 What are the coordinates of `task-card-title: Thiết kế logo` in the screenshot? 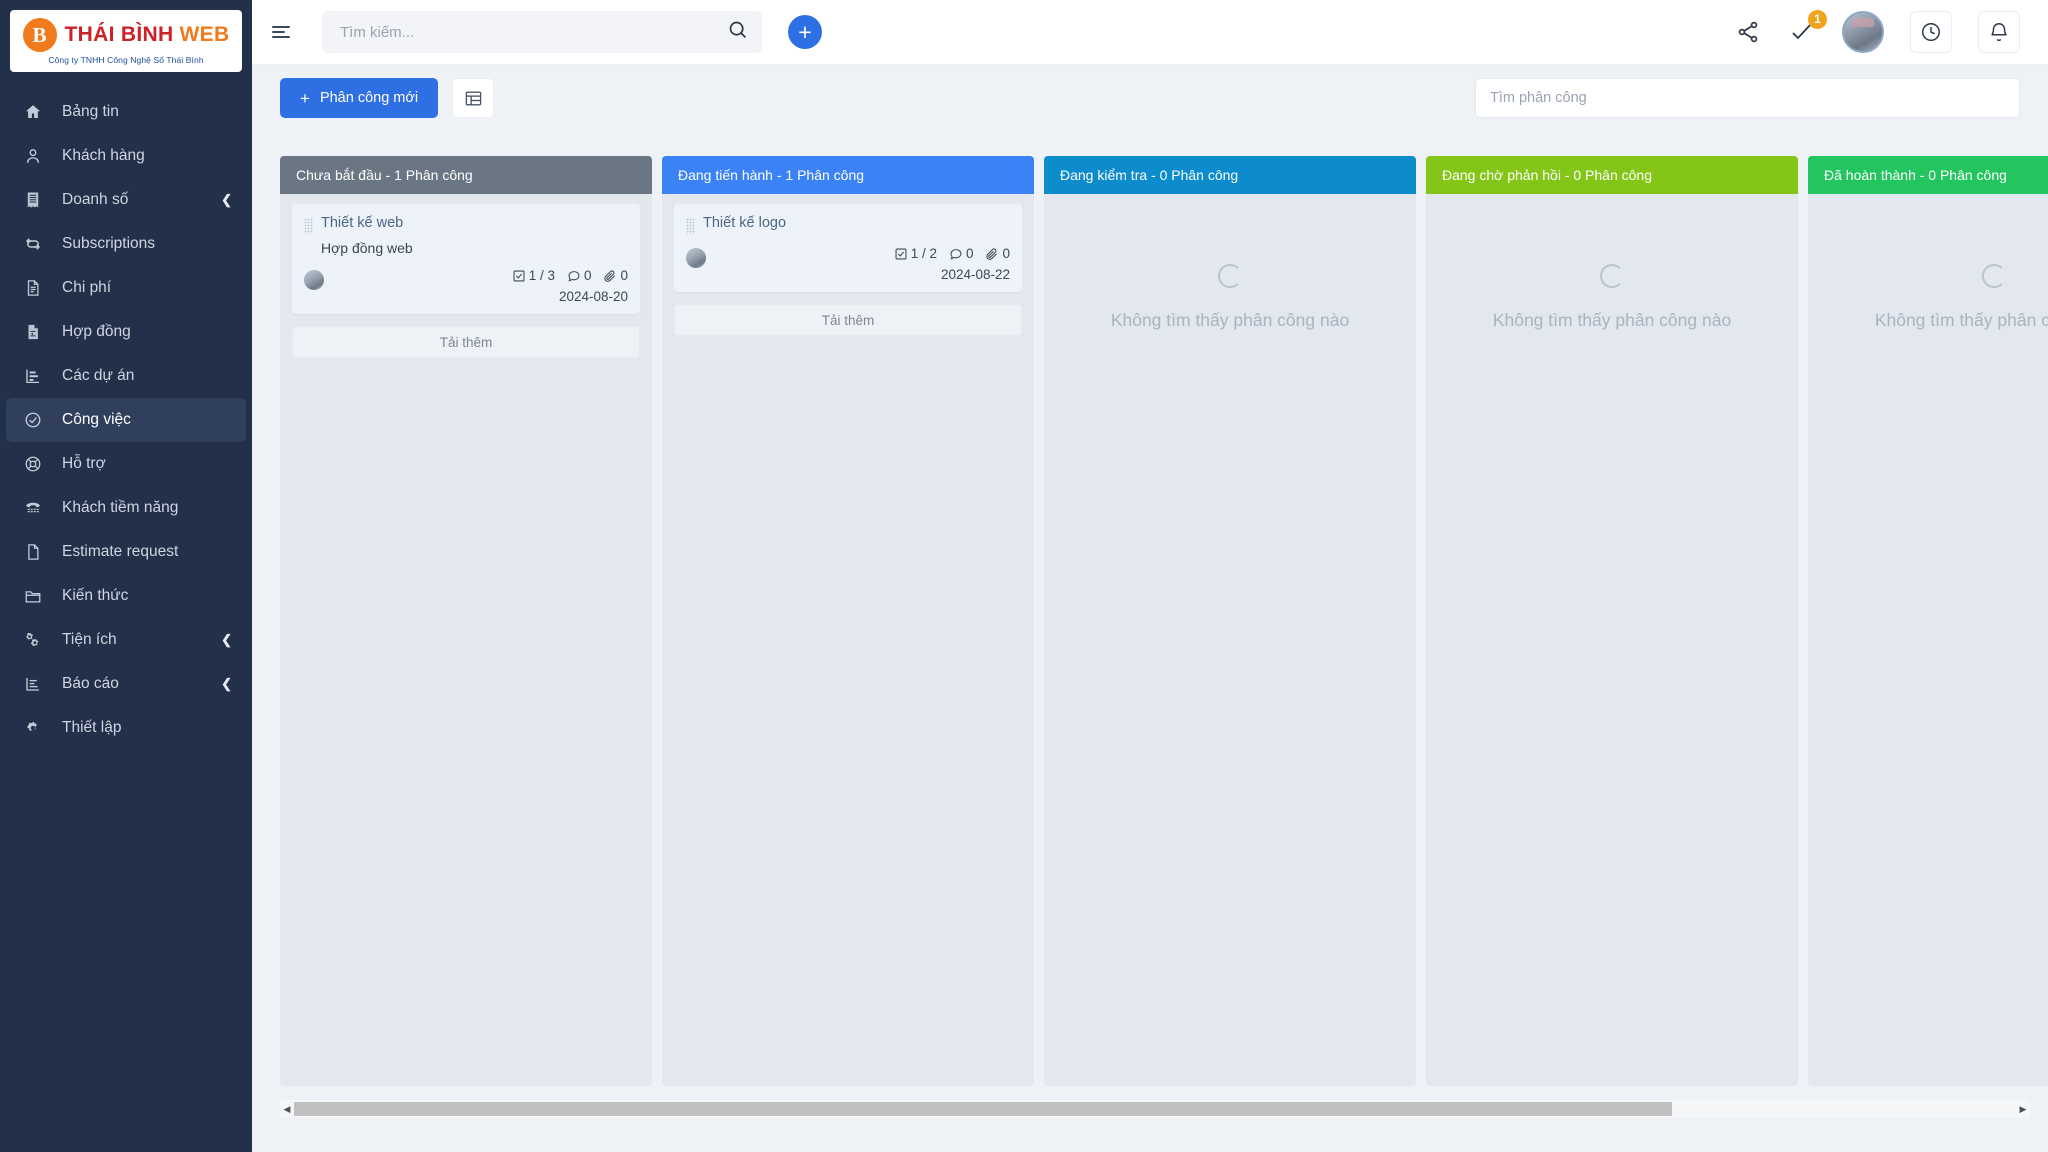 It's located at (744, 223).